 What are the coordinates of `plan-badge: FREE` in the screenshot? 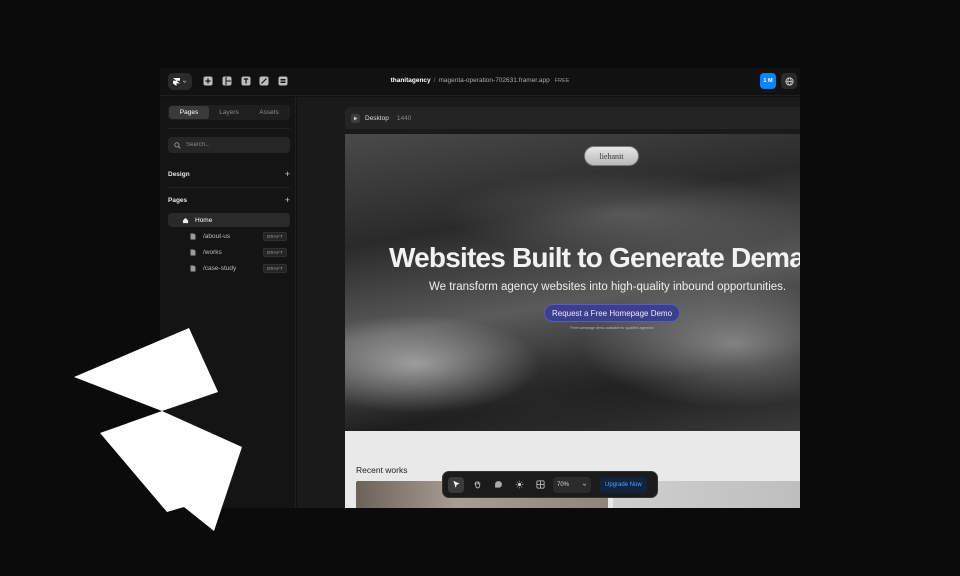 It's located at (562, 81).